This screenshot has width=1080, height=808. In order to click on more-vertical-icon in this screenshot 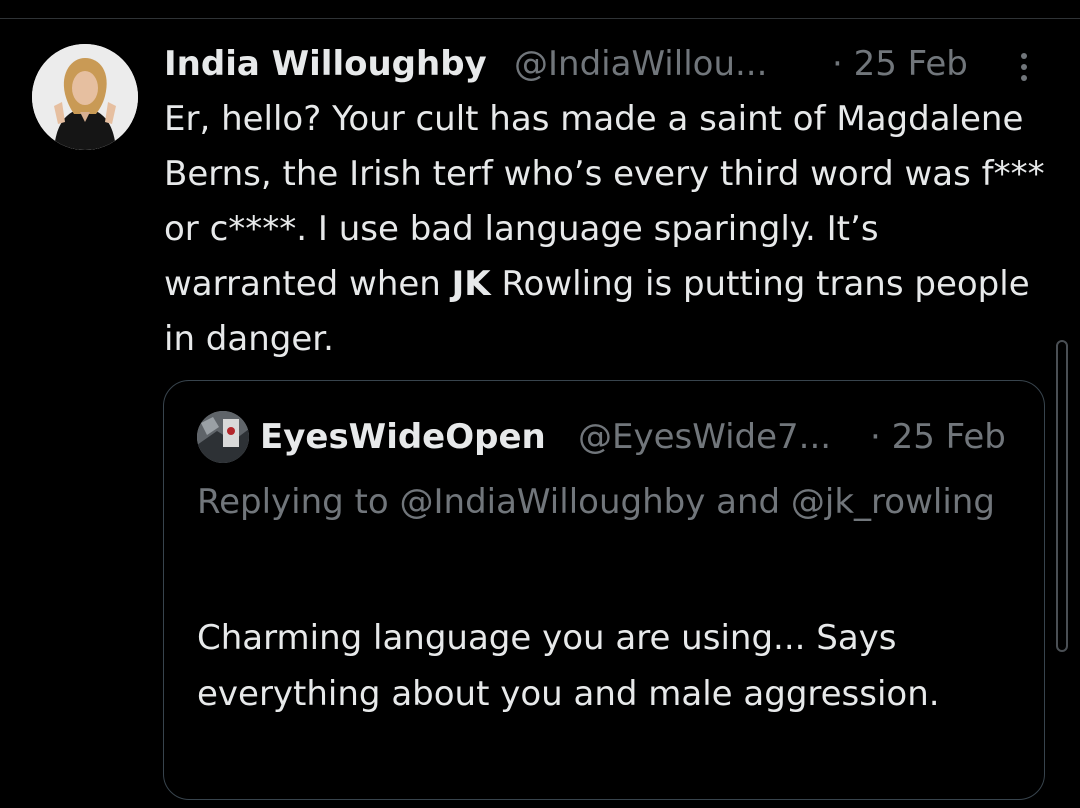, I will do `click(1024, 68)`.